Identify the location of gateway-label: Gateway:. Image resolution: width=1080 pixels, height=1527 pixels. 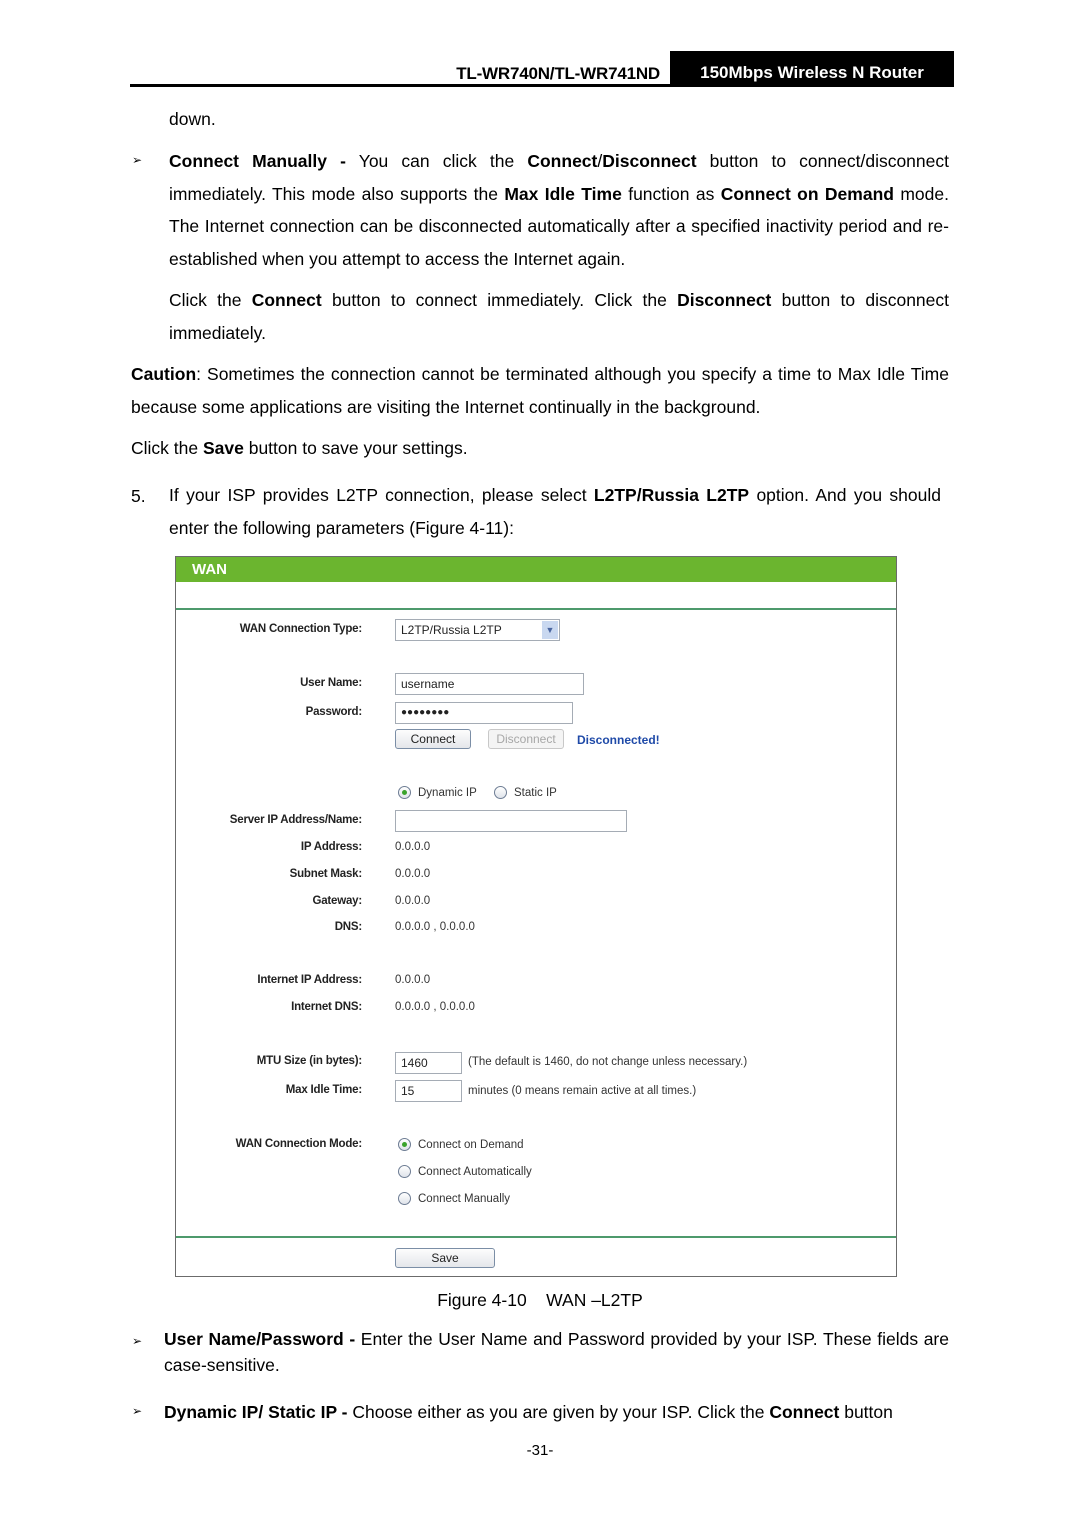
(337, 901).